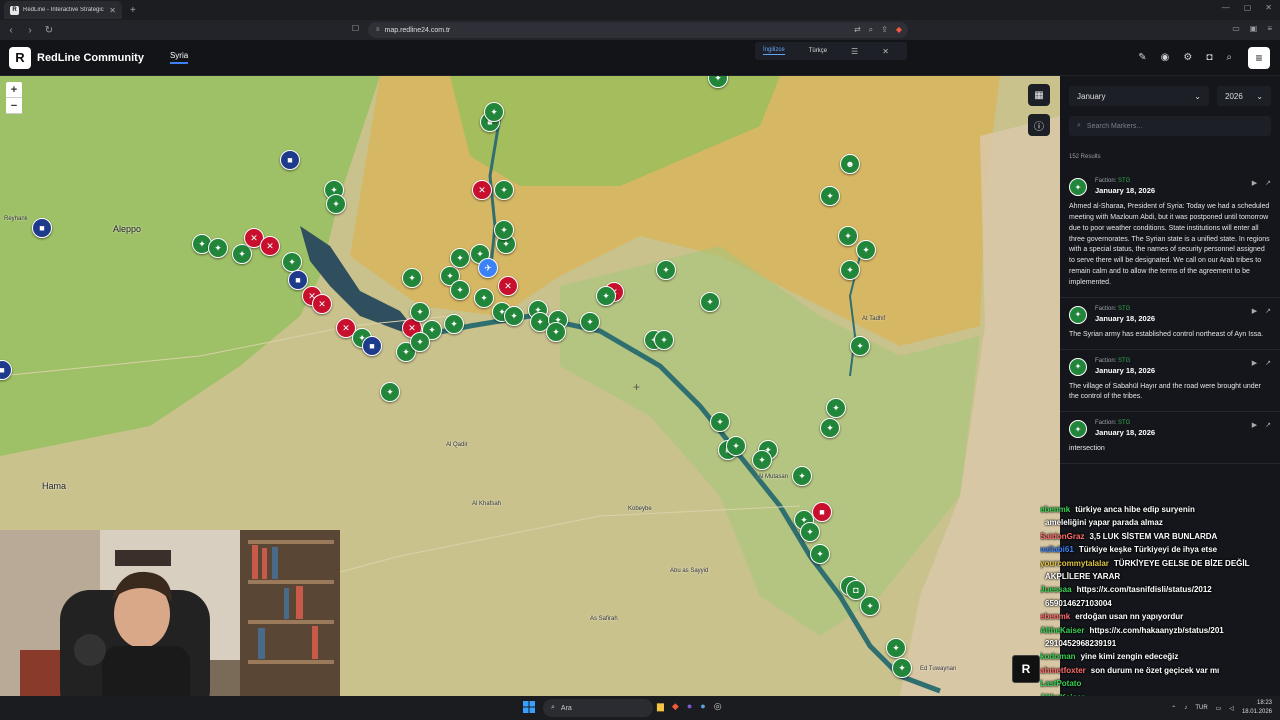  I want to click on people-marker: ☻, so click(850, 164).